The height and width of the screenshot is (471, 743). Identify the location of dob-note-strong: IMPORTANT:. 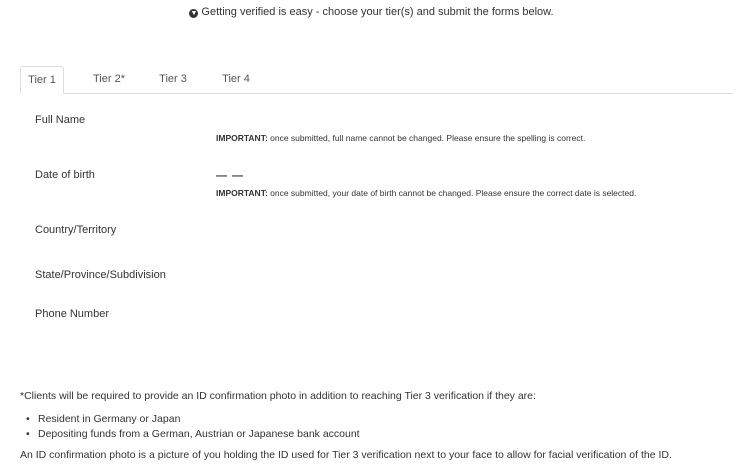
(242, 193).